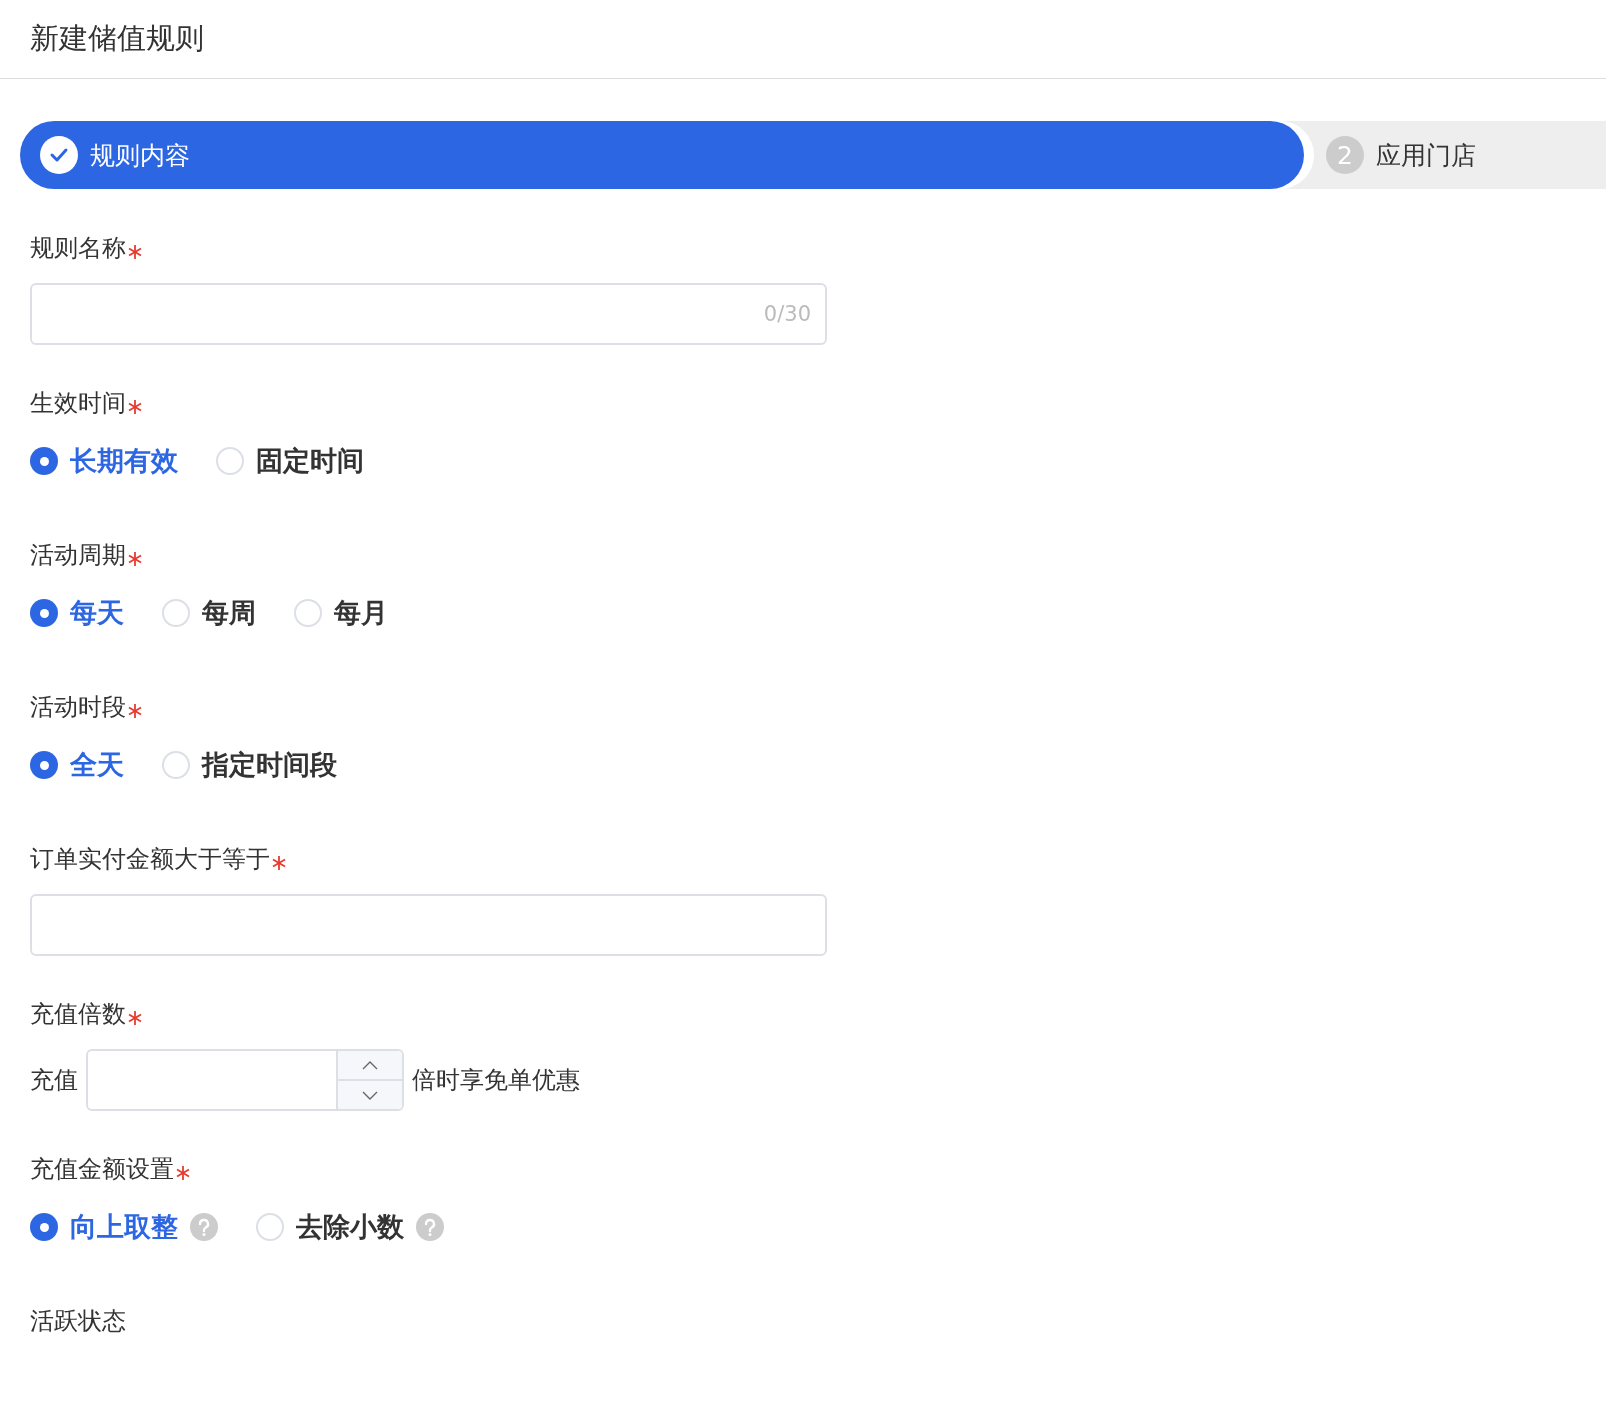 This screenshot has width=1606, height=1416. What do you see at coordinates (229, 613) in the screenshot?
I see `radio-label: 每周` at bounding box center [229, 613].